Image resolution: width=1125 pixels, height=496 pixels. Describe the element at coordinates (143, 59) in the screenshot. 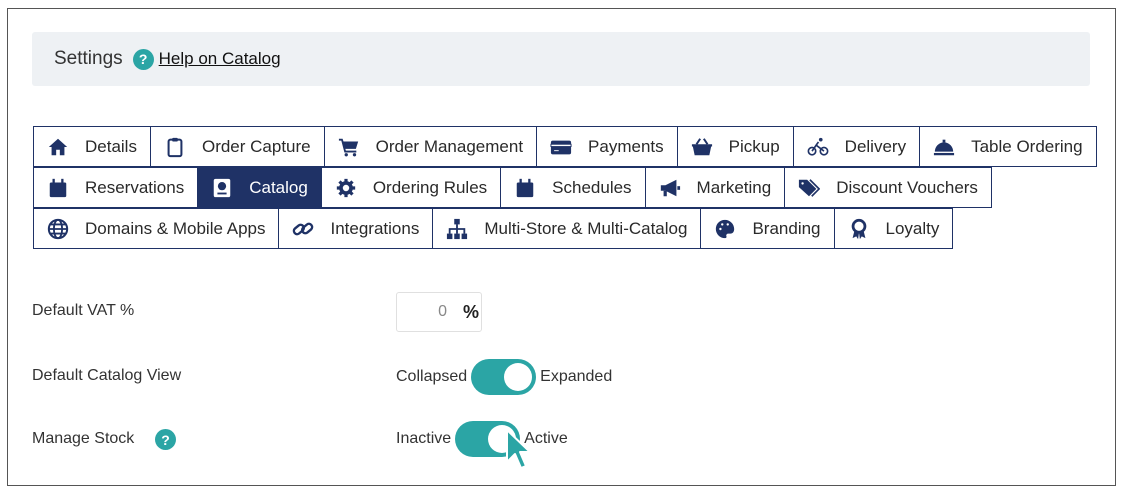

I see `help-icon: ?` at that location.